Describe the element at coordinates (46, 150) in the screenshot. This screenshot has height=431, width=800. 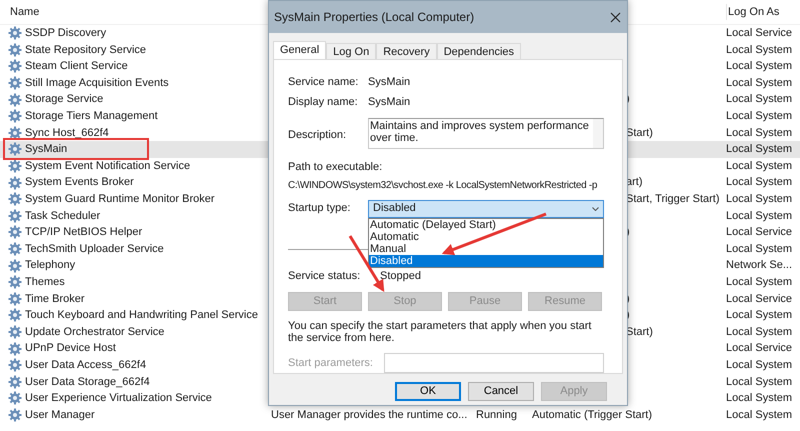
I see `service-name: SysMain` at that location.